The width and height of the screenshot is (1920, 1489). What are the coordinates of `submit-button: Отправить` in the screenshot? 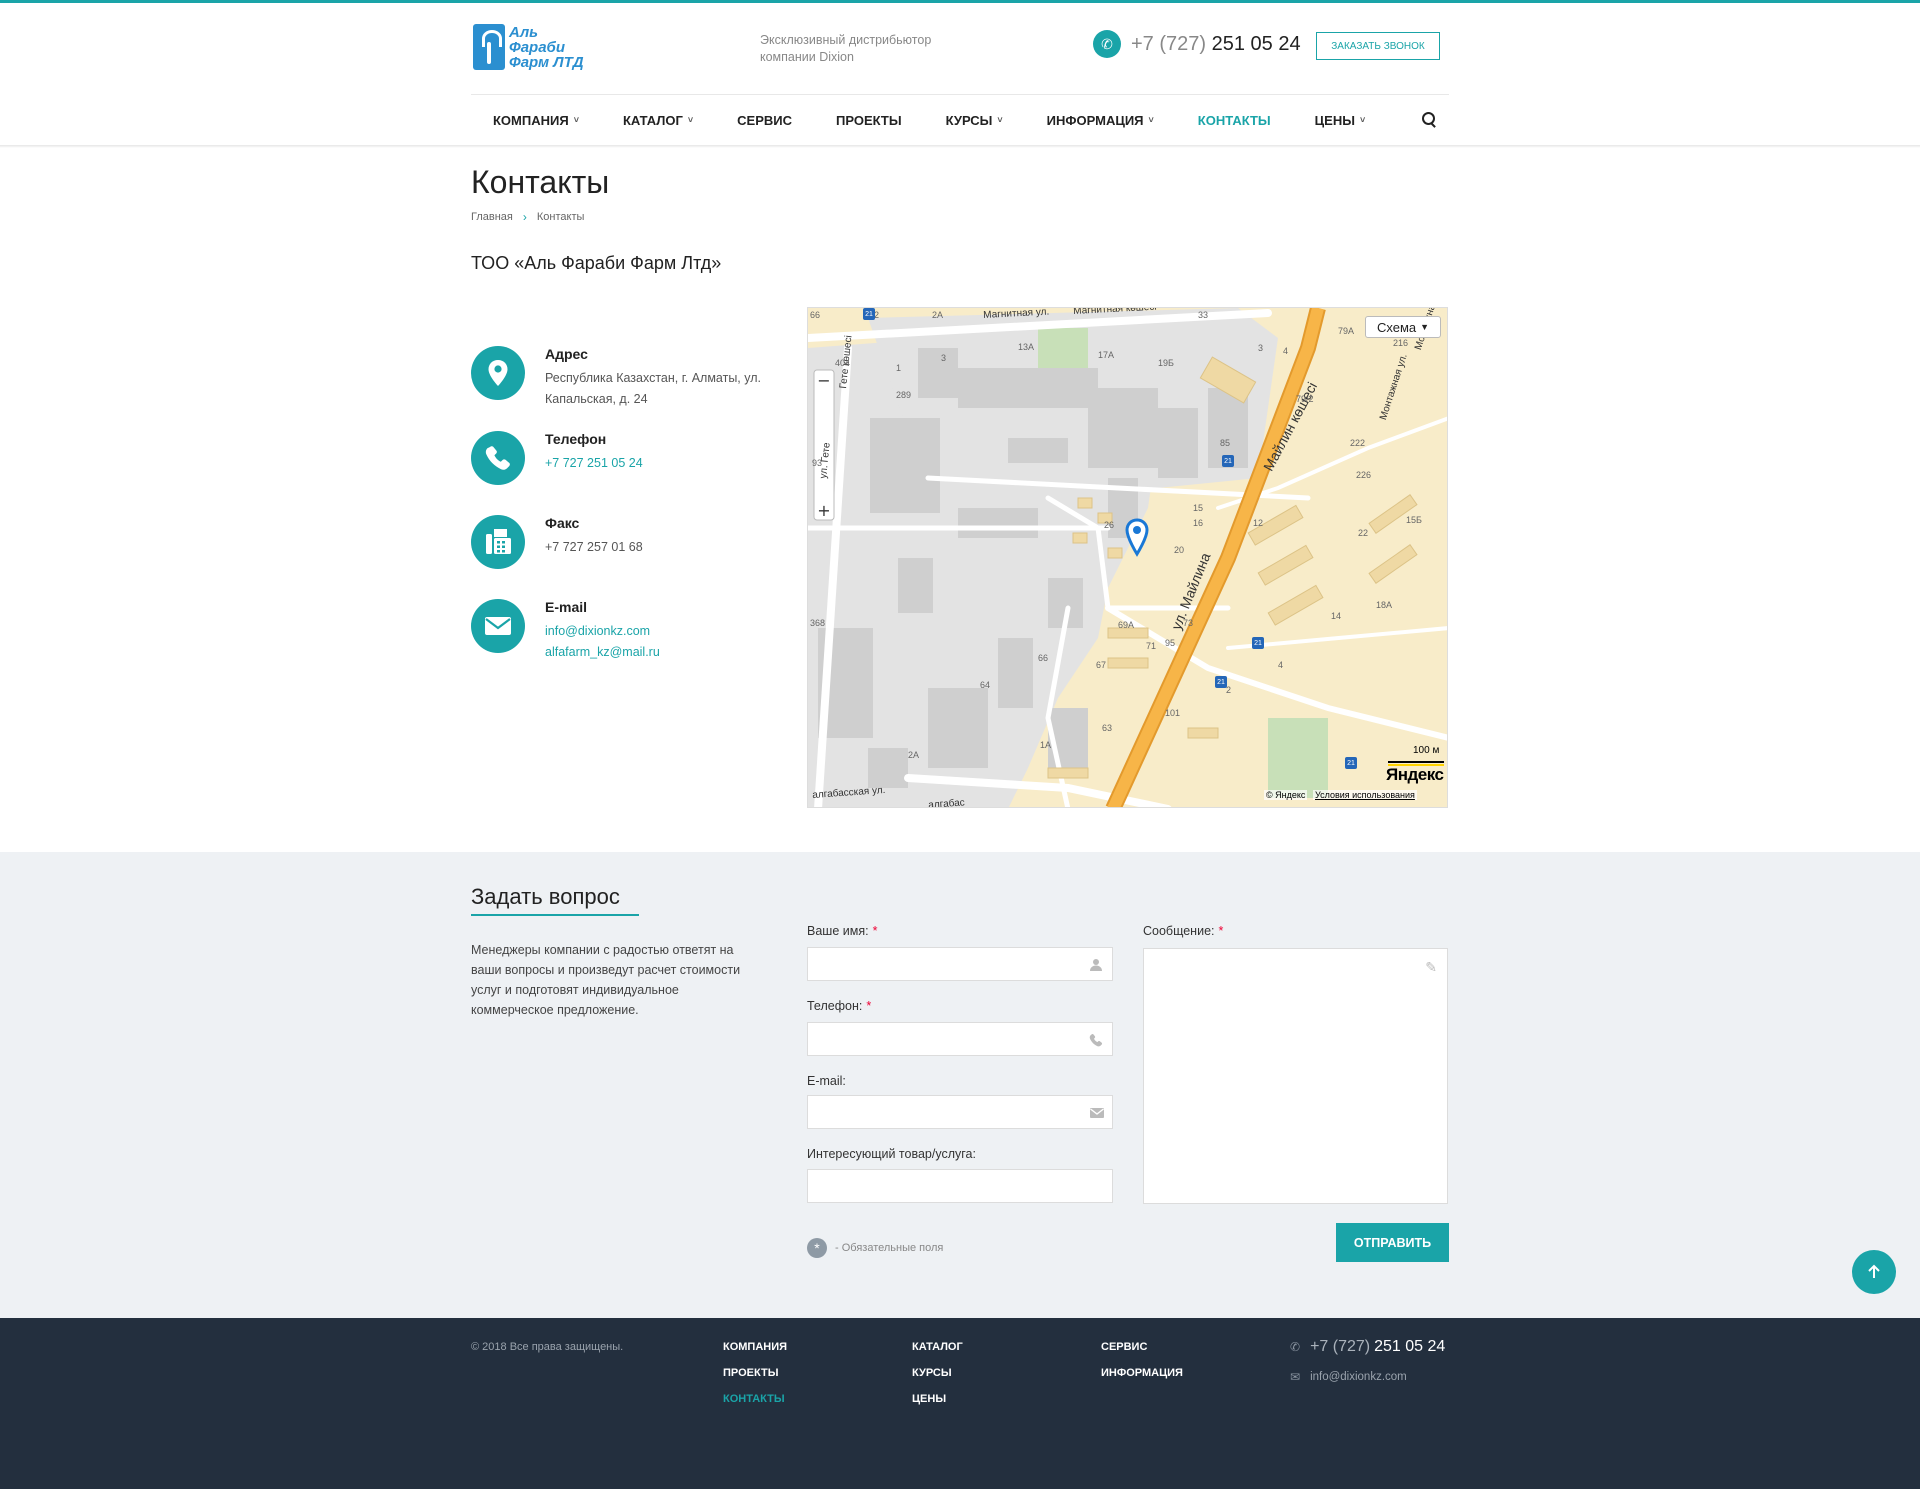 It's located at (1392, 1242).